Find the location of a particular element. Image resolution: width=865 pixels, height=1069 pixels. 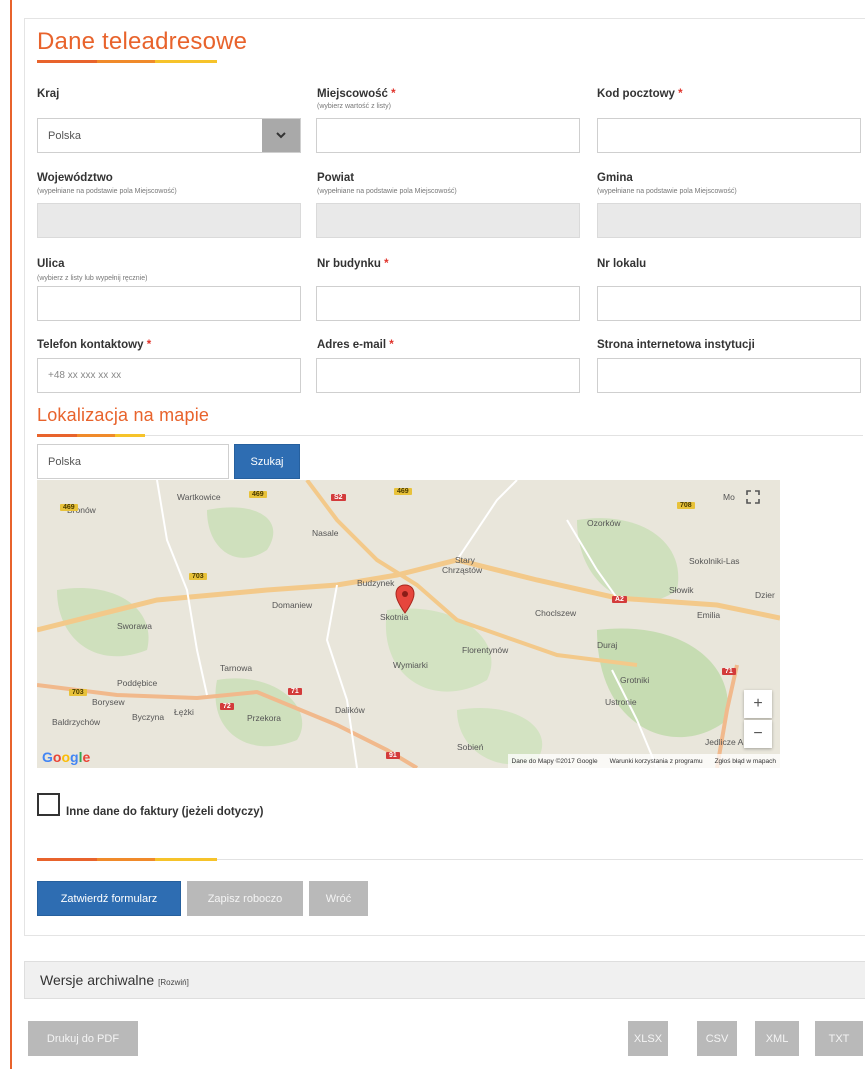

map-place: Emilia is located at coordinates (709, 615).